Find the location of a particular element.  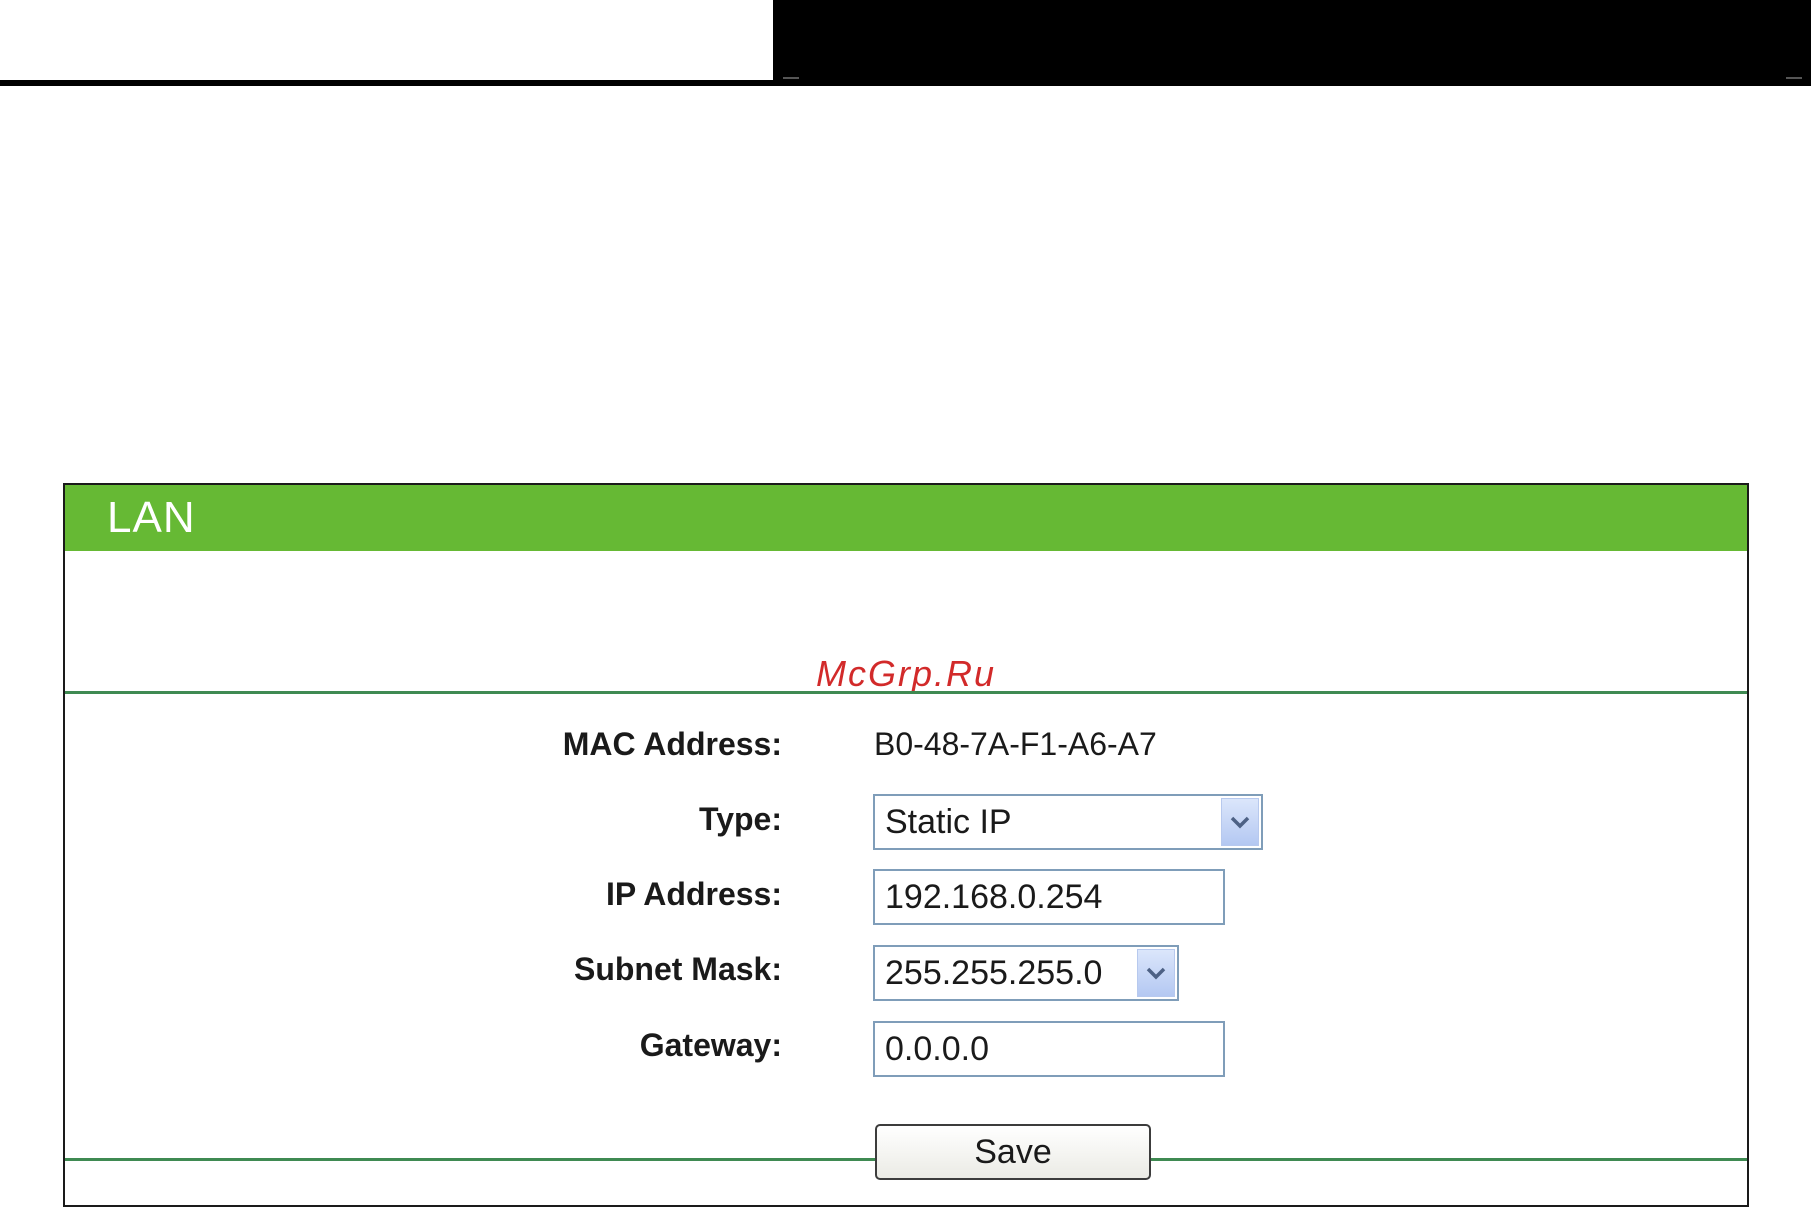

subnet-mask-label: Subnet Mask: is located at coordinates (677, 969).